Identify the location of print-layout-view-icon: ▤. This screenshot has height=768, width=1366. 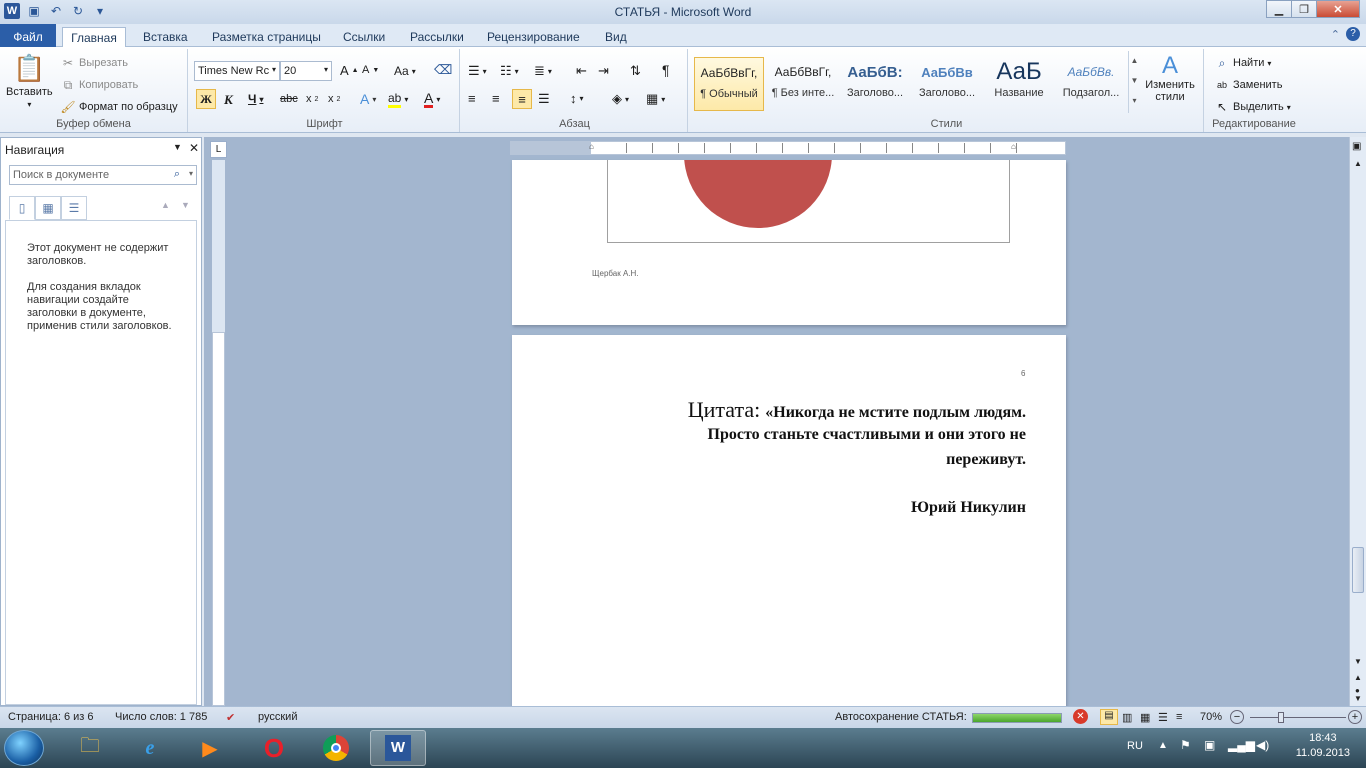
(1109, 717).